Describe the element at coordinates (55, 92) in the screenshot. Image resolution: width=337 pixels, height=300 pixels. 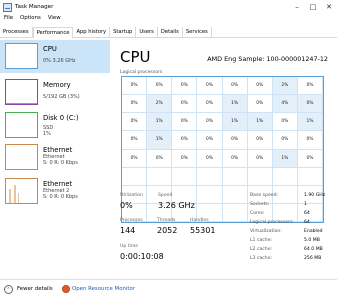
I see `sidebar-item-memory: Memory 5/192 GB (3%)` at that location.